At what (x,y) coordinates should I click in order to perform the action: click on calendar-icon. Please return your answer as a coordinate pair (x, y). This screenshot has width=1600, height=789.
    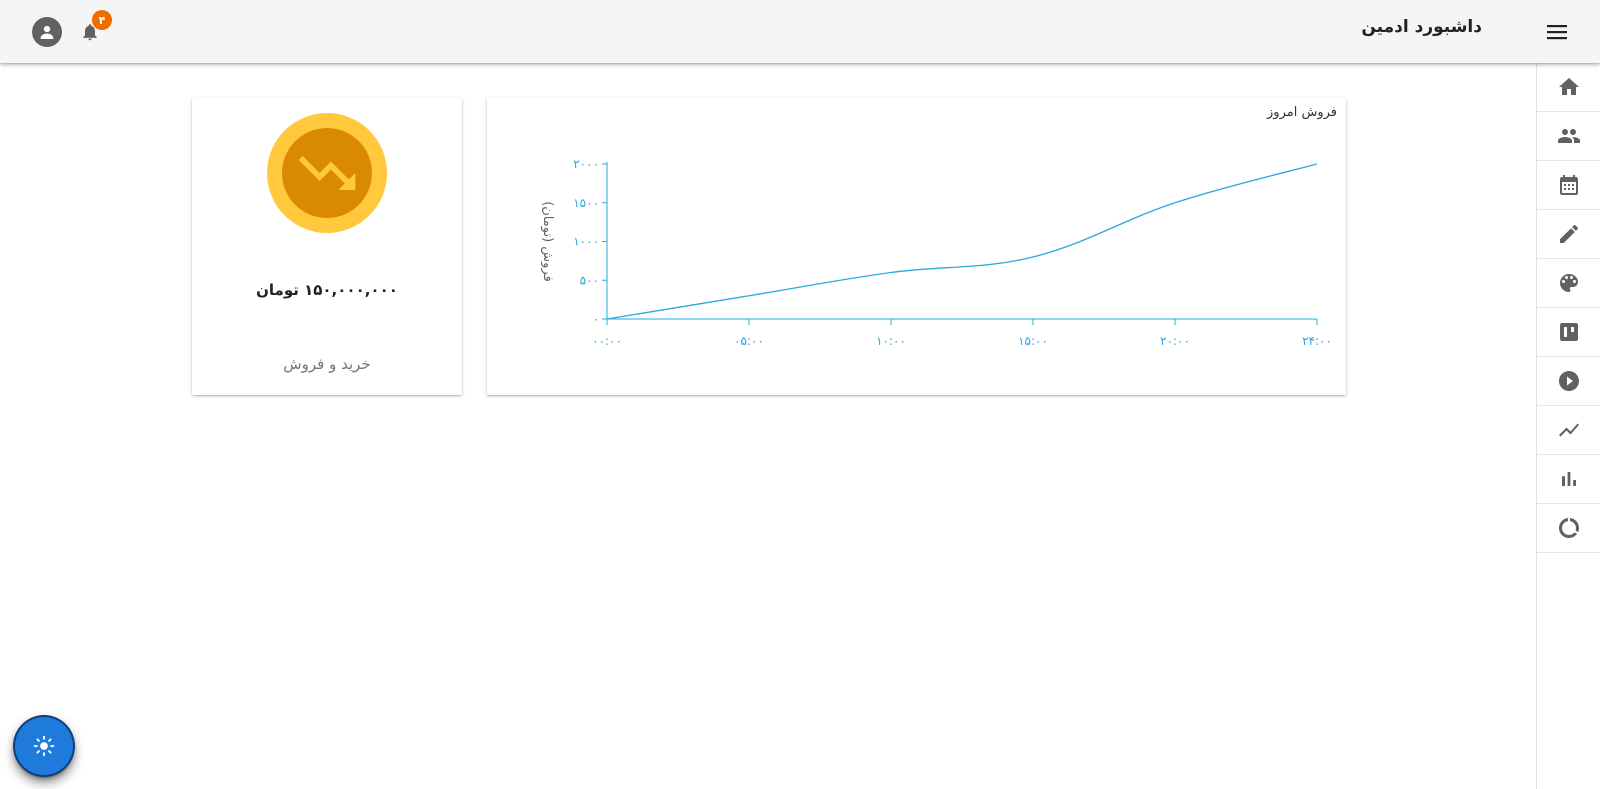
    Looking at the image, I should click on (1568, 185).